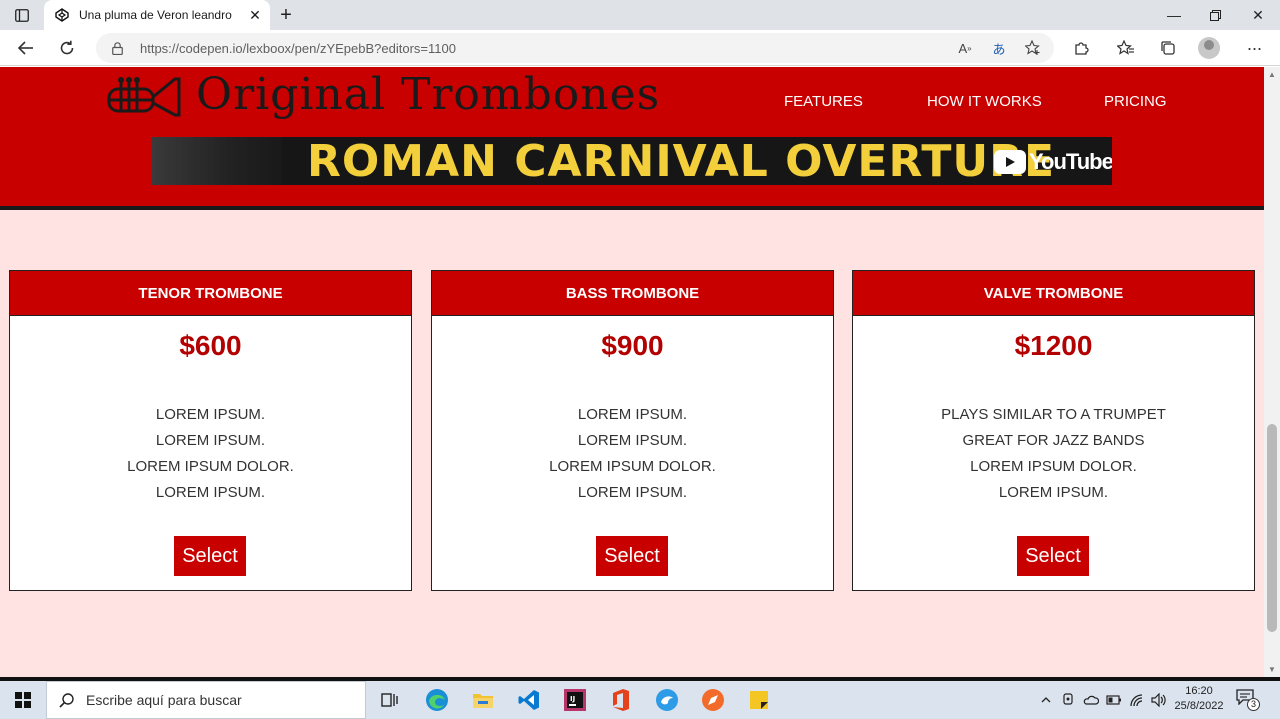 This screenshot has height=719, width=1280. I want to click on card-title: BASS TROMBONE, so click(632, 293).